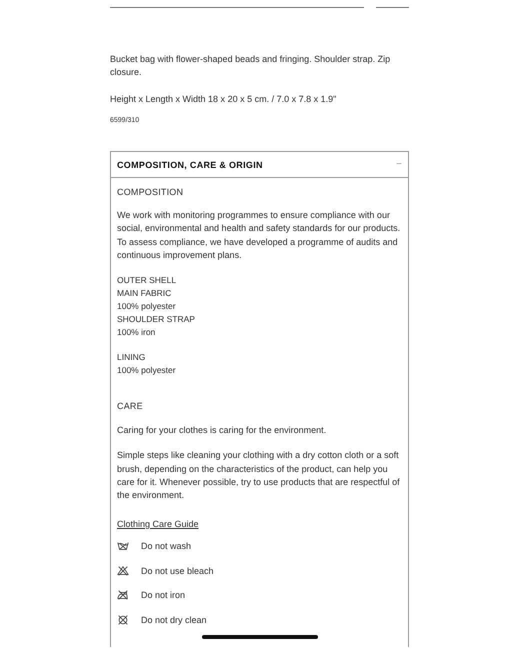  I want to click on circle-crossed-icon, so click(123, 620).